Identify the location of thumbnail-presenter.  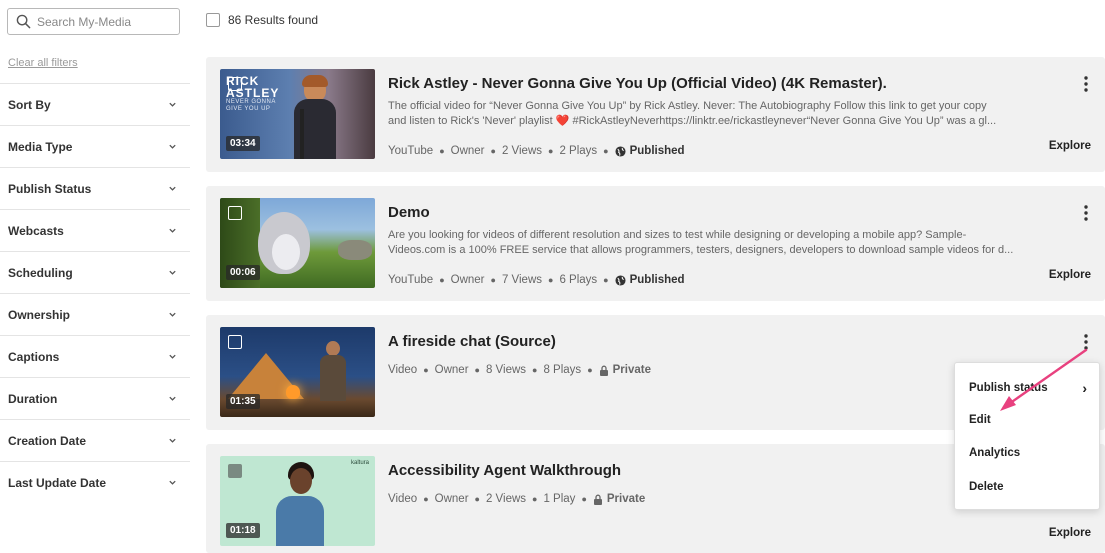
(300, 504).